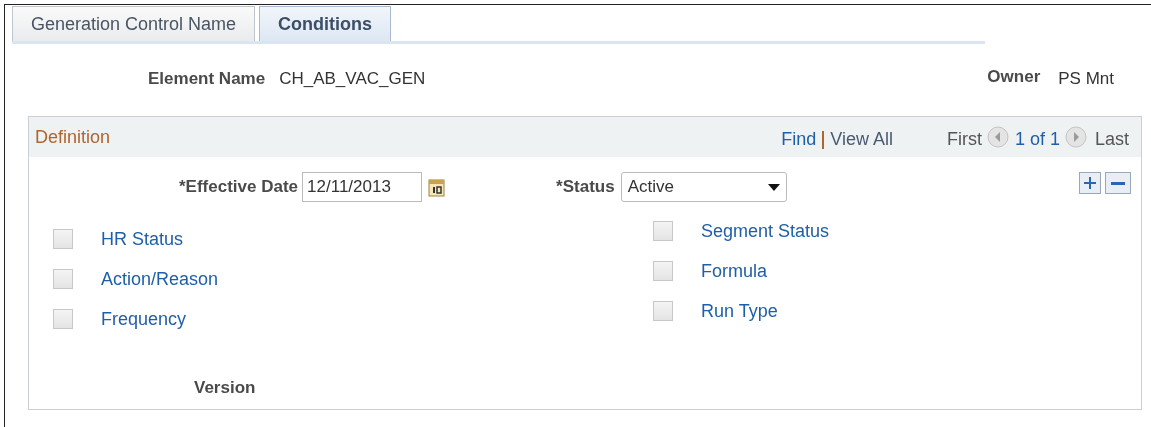 This screenshot has width=1151, height=427. I want to click on delete-row-button, so click(1118, 183).